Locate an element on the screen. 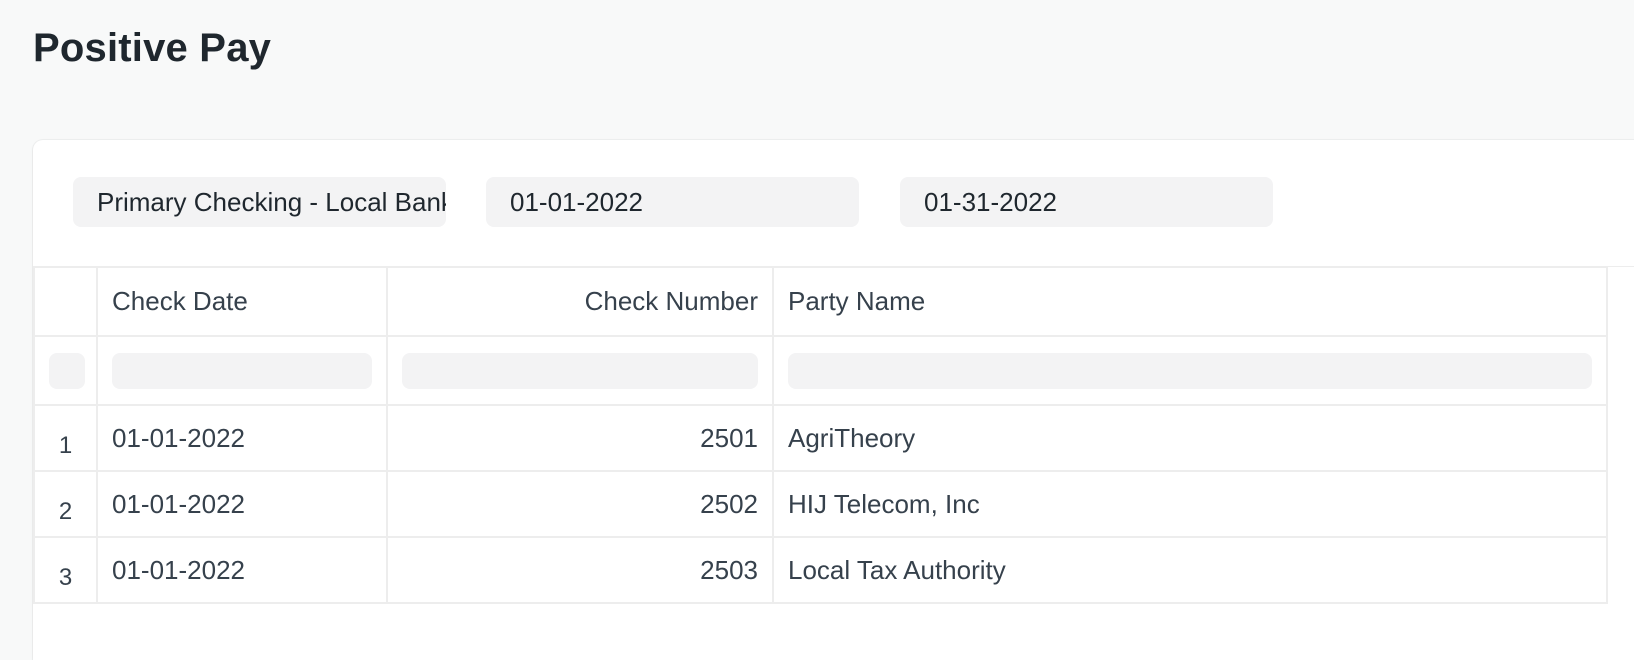 Image resolution: width=1634 pixels, height=660 pixels. account-filter-value: Primary Checking - Local Bank is located at coordinates (271, 202).